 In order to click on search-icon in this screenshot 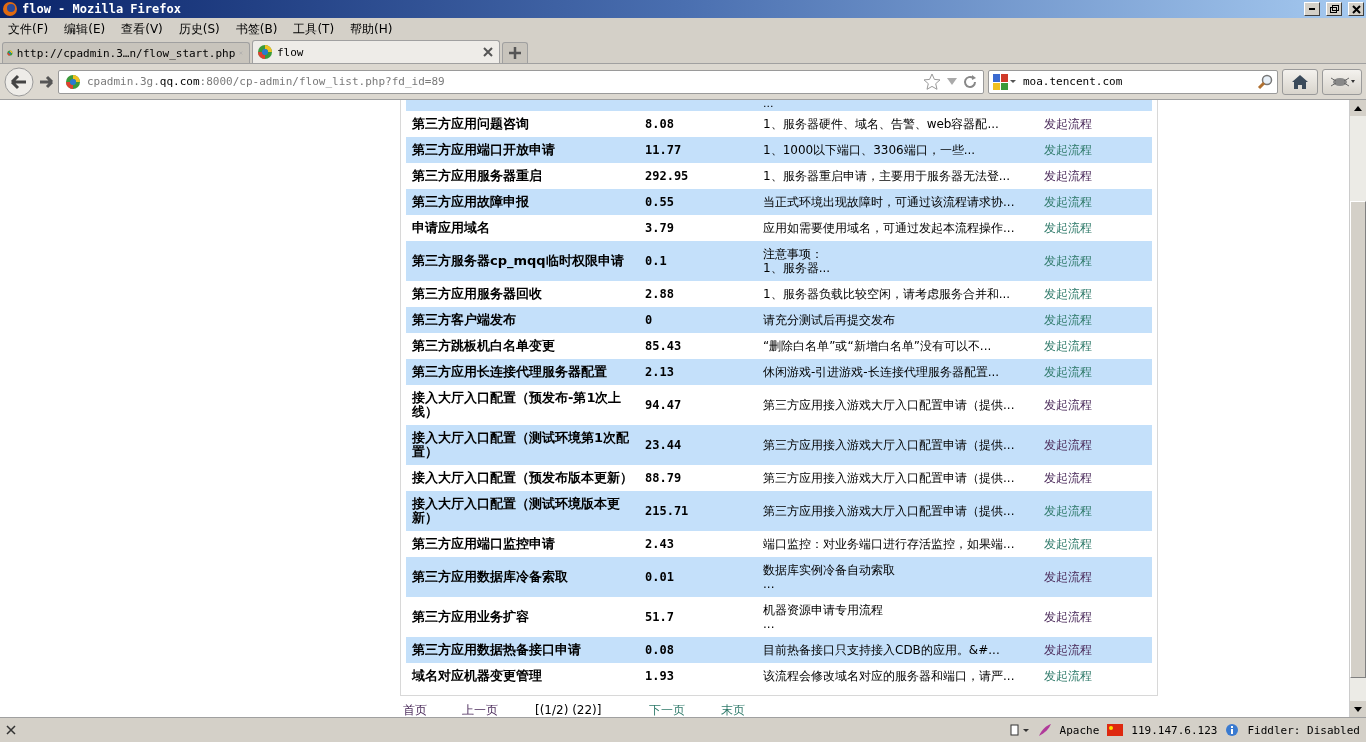, I will do `click(1265, 81)`.